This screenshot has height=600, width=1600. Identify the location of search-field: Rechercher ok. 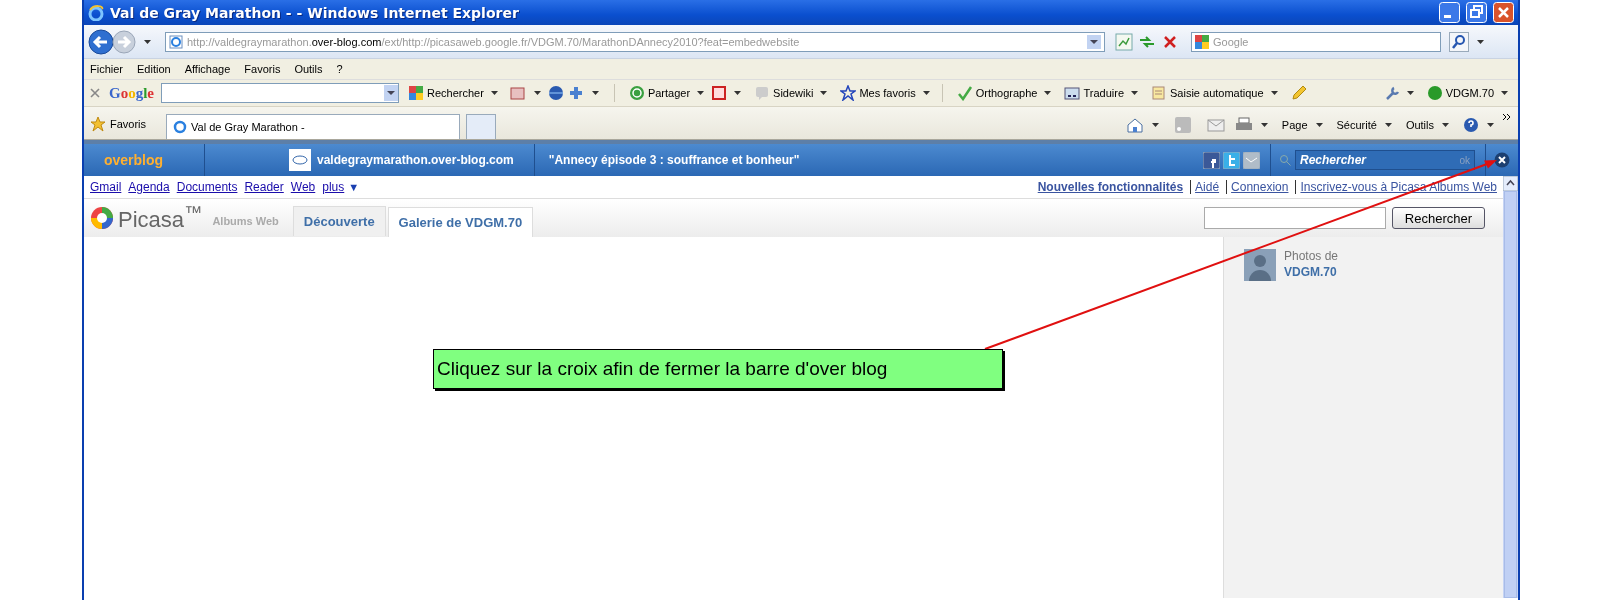
(1385, 160).